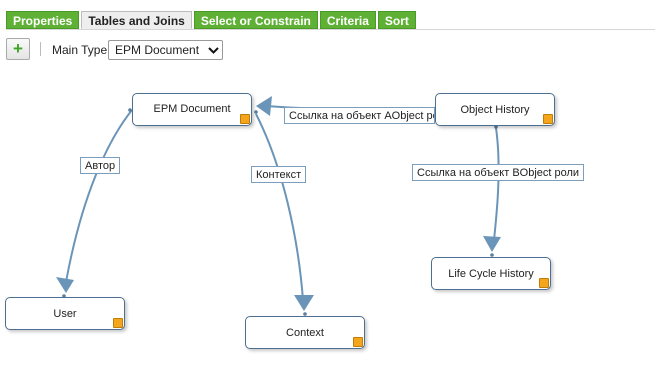  What do you see at coordinates (279, 207) in the screenshot?
I see `edge-context` at bounding box center [279, 207].